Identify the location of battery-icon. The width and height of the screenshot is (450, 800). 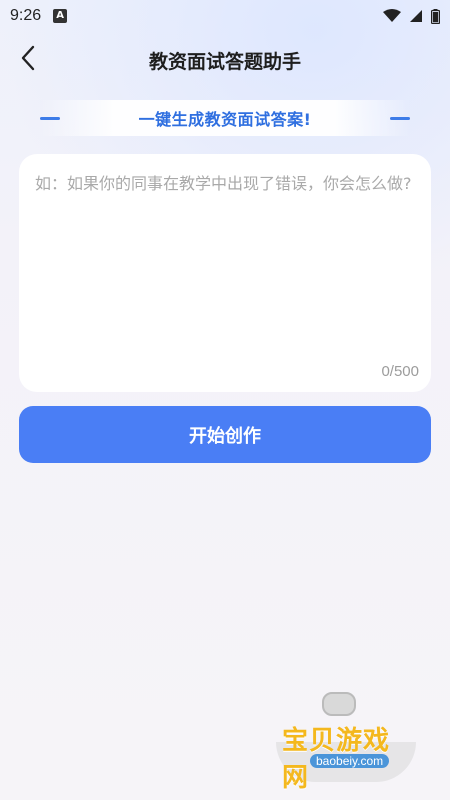
(435, 16).